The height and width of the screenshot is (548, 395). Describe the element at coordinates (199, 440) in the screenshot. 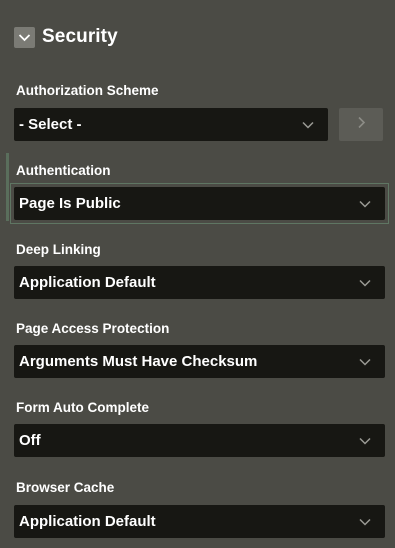

I see `form-auto-complete-select: Off` at that location.